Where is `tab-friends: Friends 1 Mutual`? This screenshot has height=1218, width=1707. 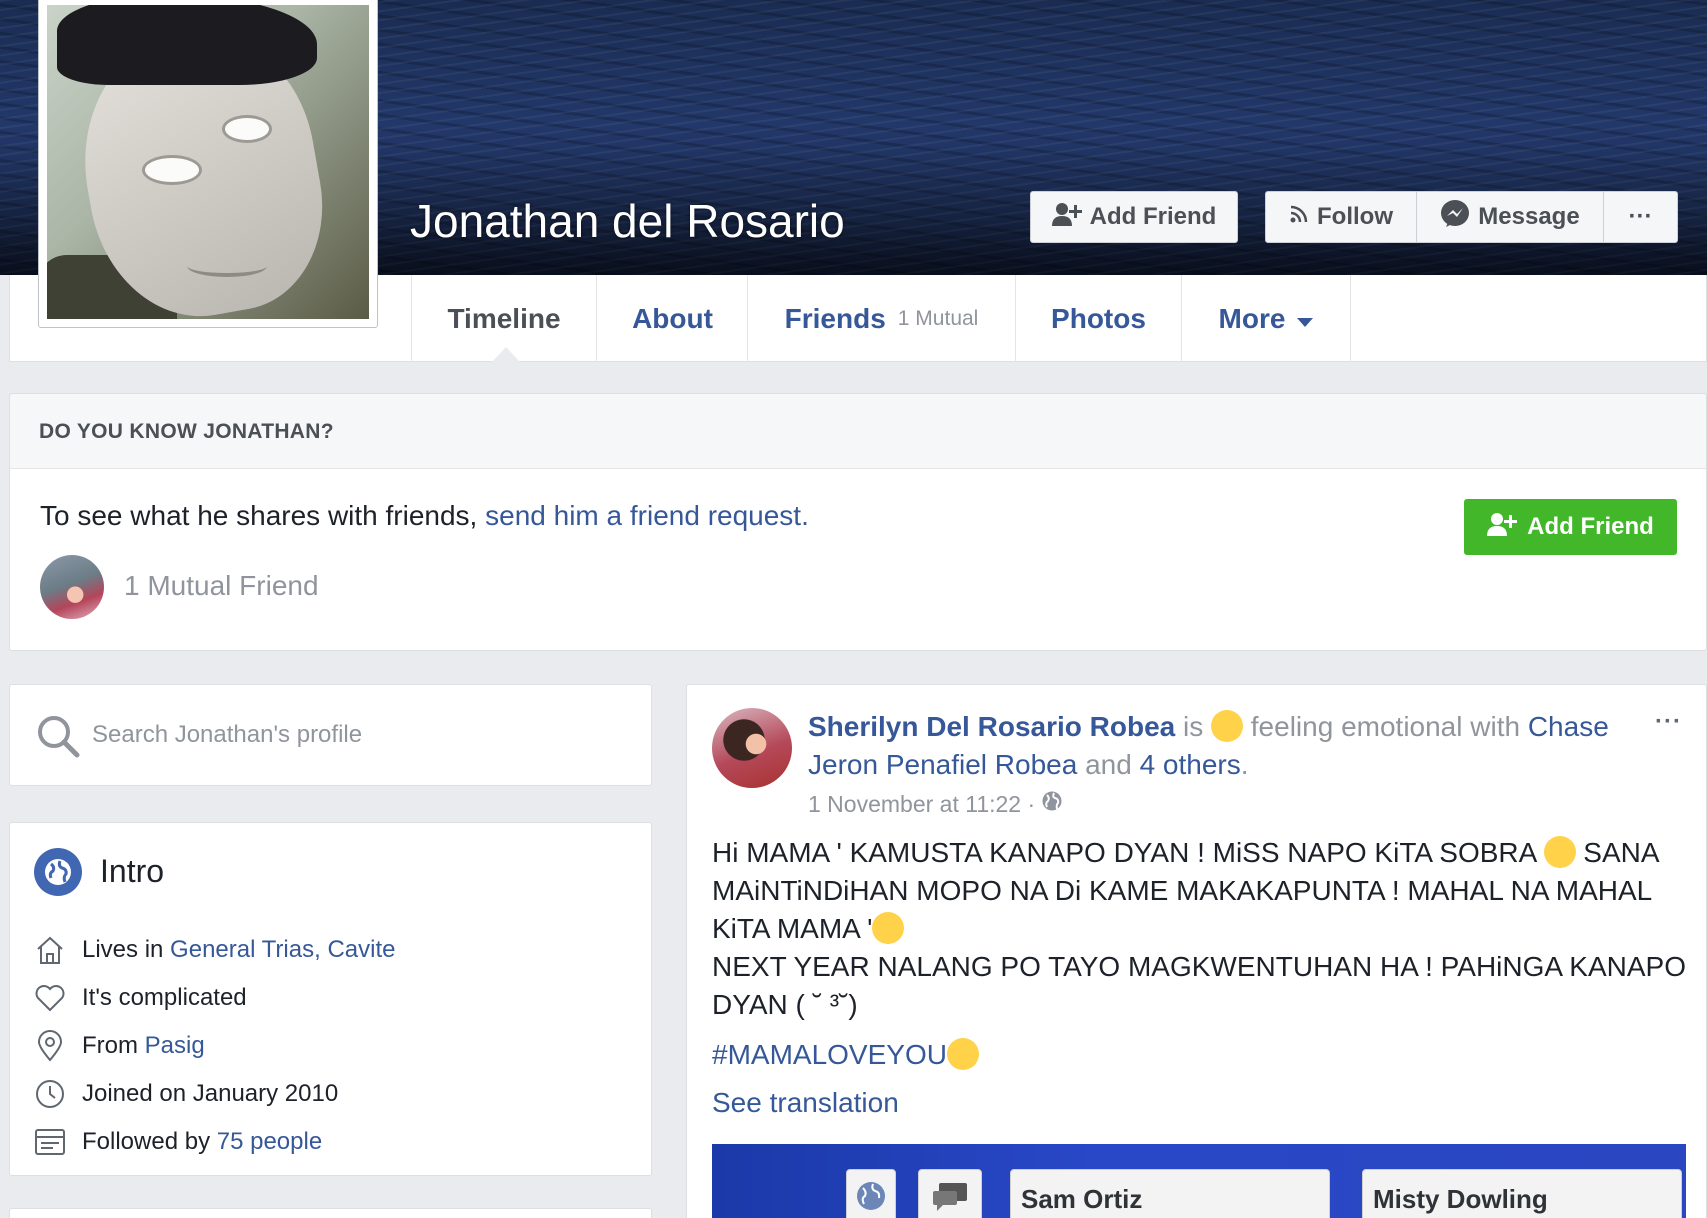
tab-friends: Friends 1 Mutual is located at coordinates (881, 318).